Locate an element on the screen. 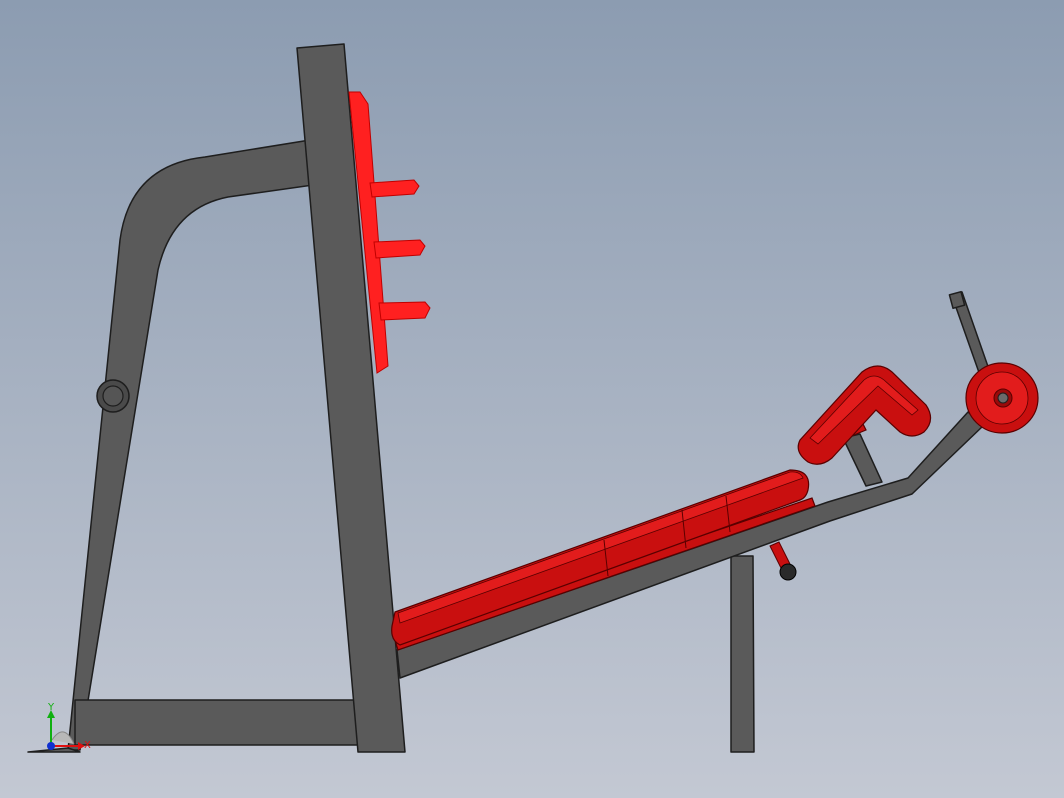 This screenshot has width=1064, height=798. foot-roller is located at coordinates (1002, 398).